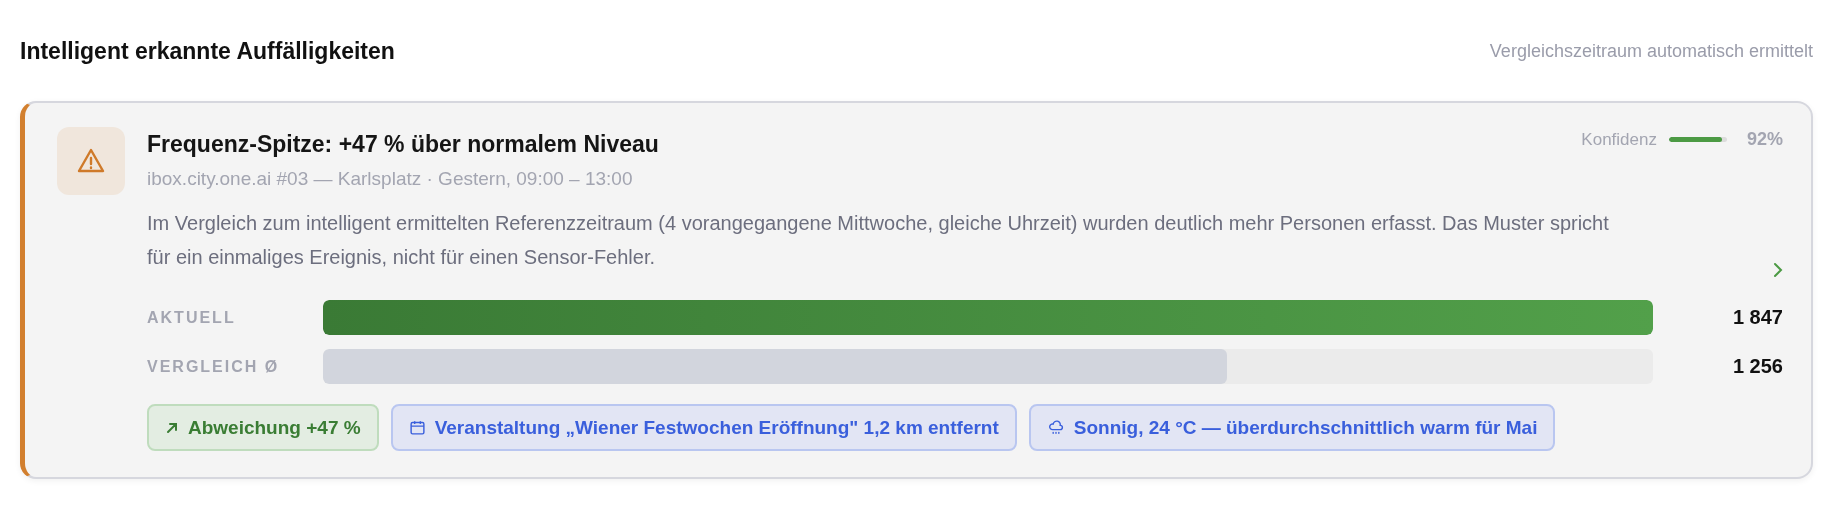 This screenshot has height=510, width=1846. I want to click on chevron-right-icon, so click(1778, 270).